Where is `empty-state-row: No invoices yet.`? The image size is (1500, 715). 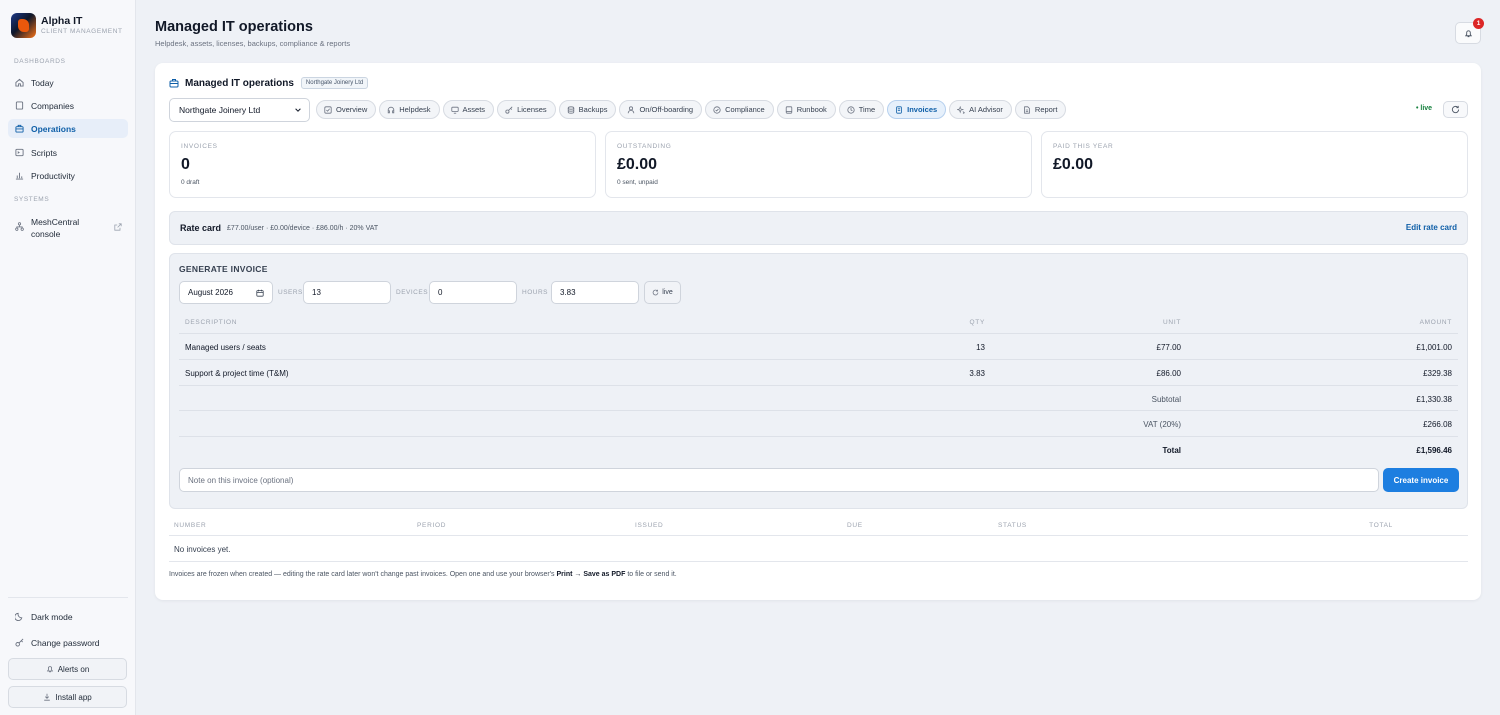 empty-state-row: No invoices yet. is located at coordinates (818, 549).